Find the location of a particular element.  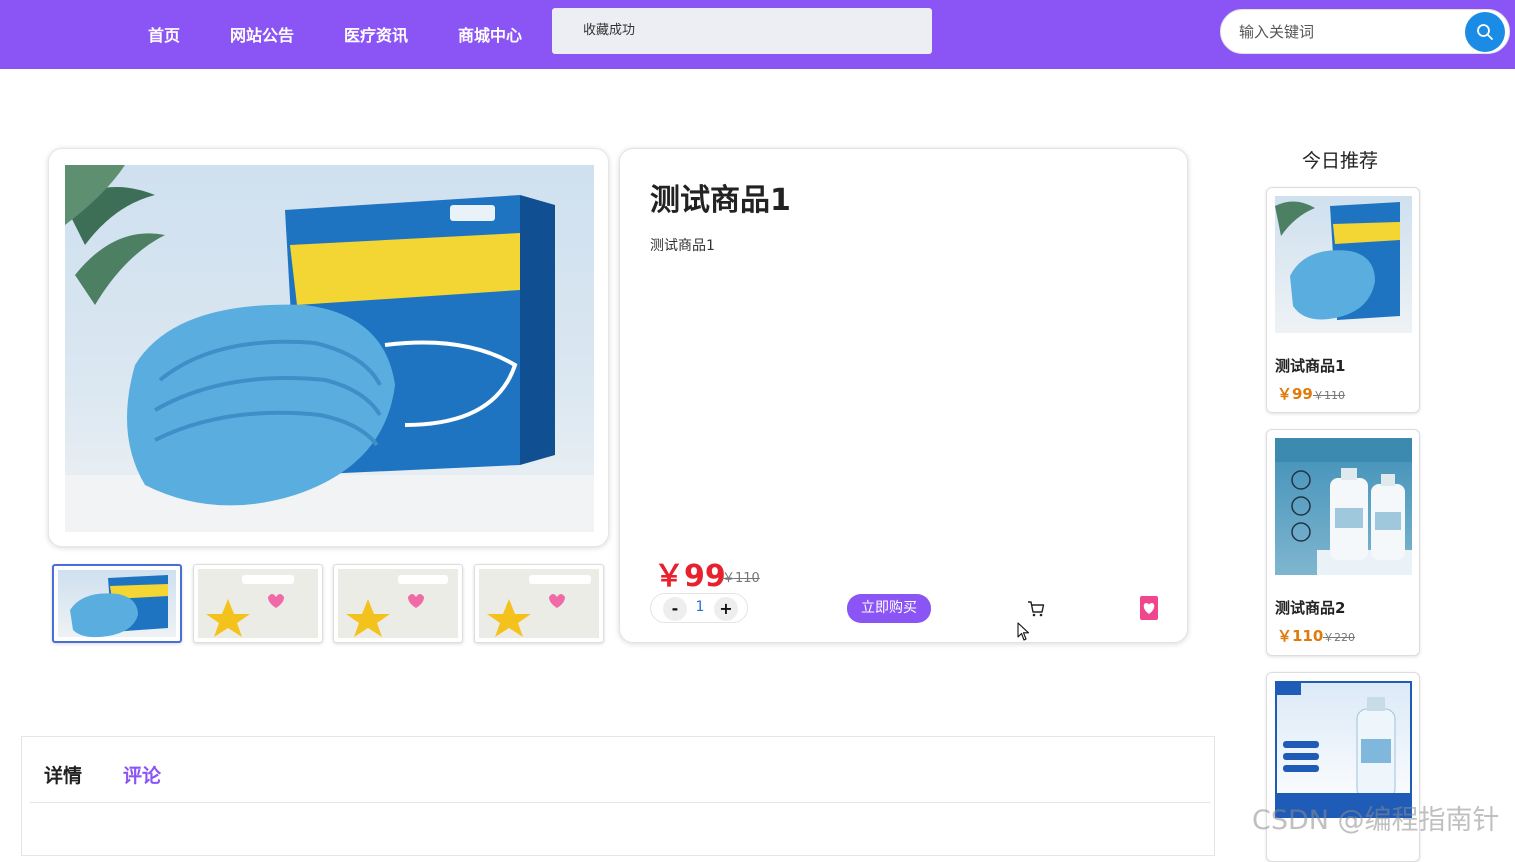

quantity-value: 1 is located at coordinates (700, 607).